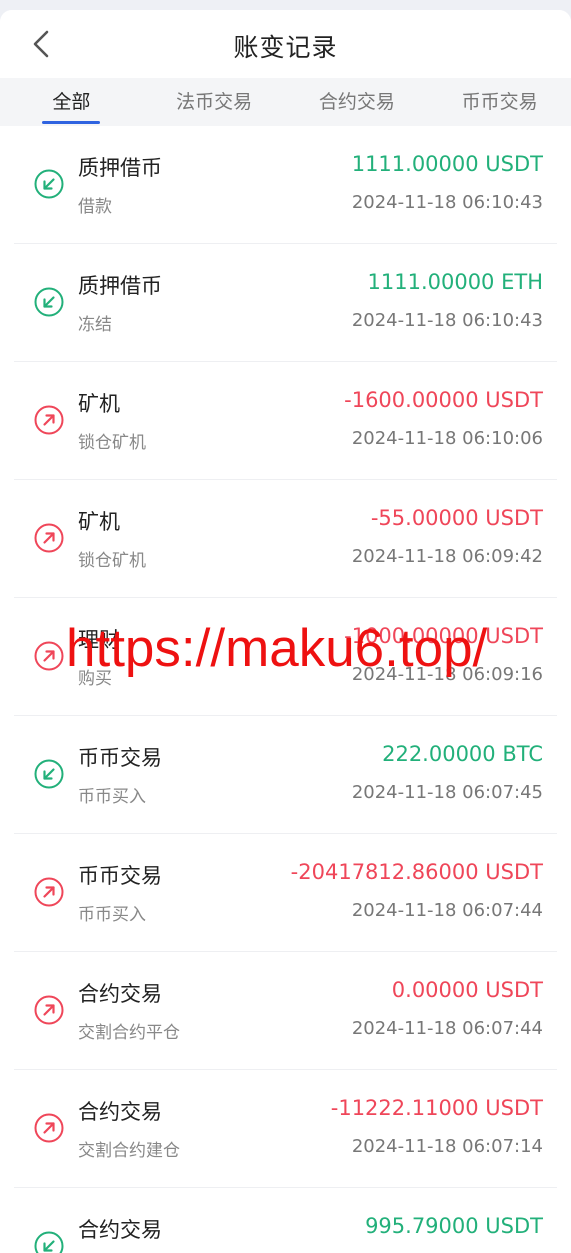 Image resolution: width=571 pixels, height=1253 pixels. What do you see at coordinates (129, 1033) in the screenshot?
I see `record-subtype: 交割合约平仓` at bounding box center [129, 1033].